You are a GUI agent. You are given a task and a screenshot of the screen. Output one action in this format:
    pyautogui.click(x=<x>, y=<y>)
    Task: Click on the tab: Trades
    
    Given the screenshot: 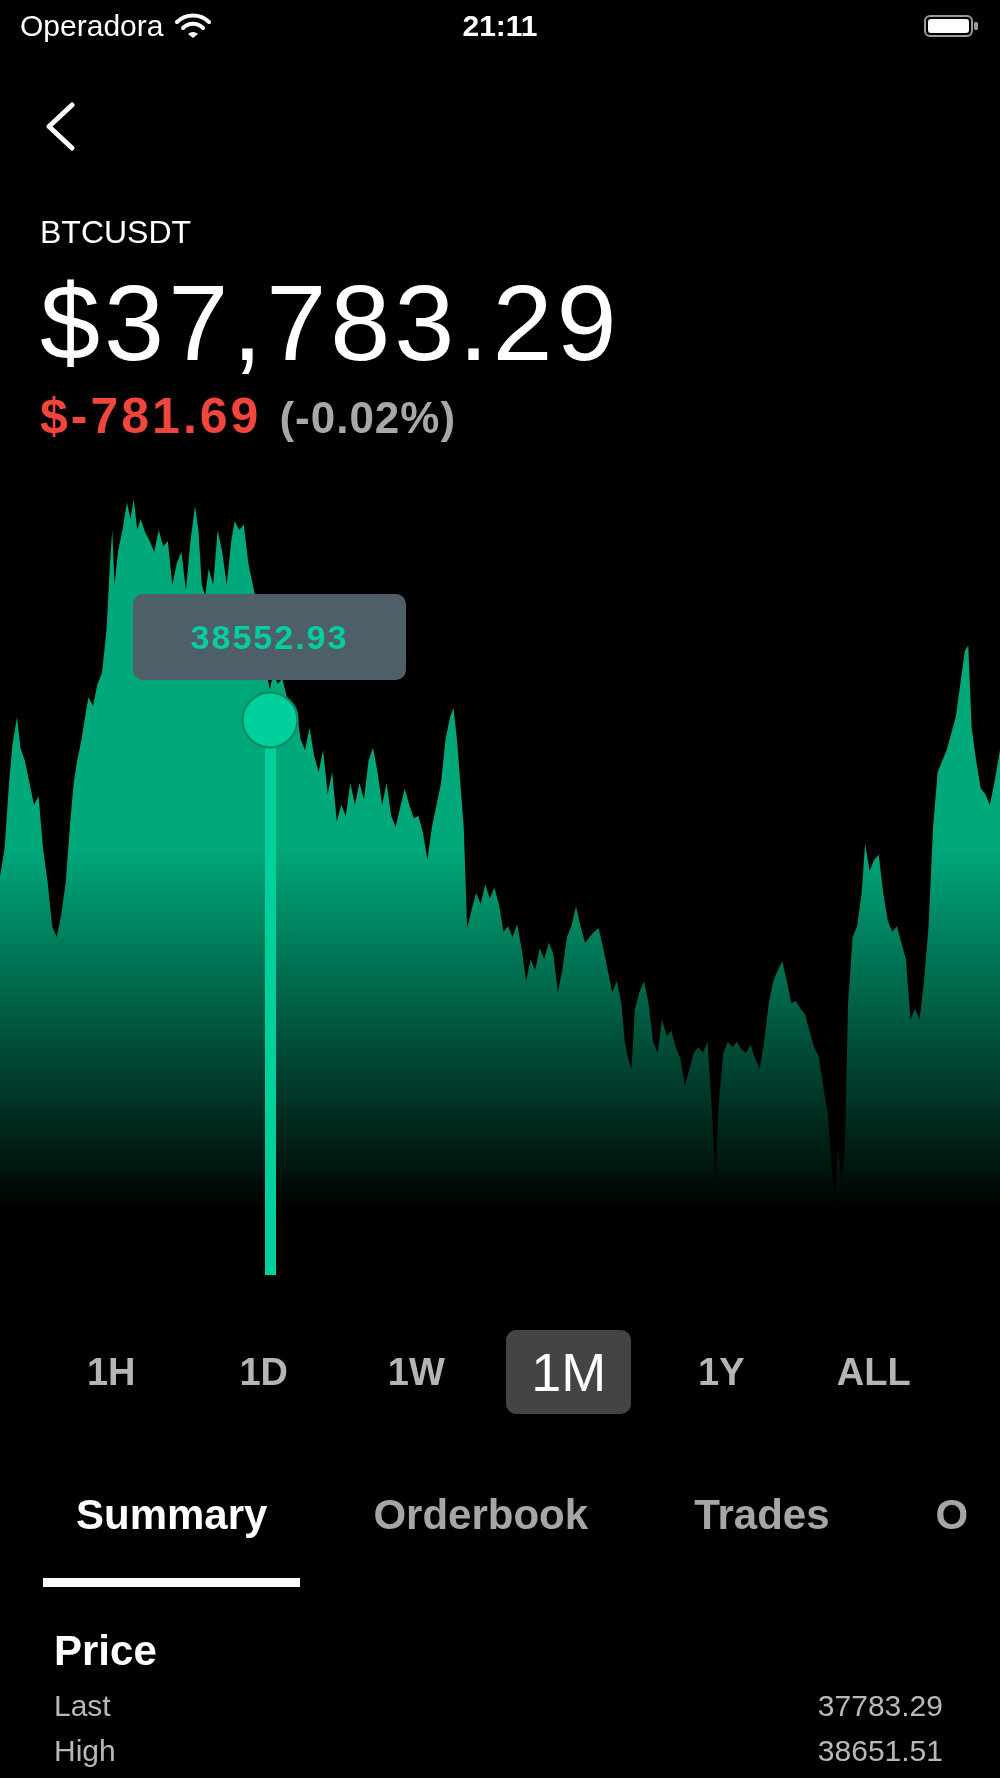 What is the action you would take?
    pyautogui.click(x=762, y=1539)
    